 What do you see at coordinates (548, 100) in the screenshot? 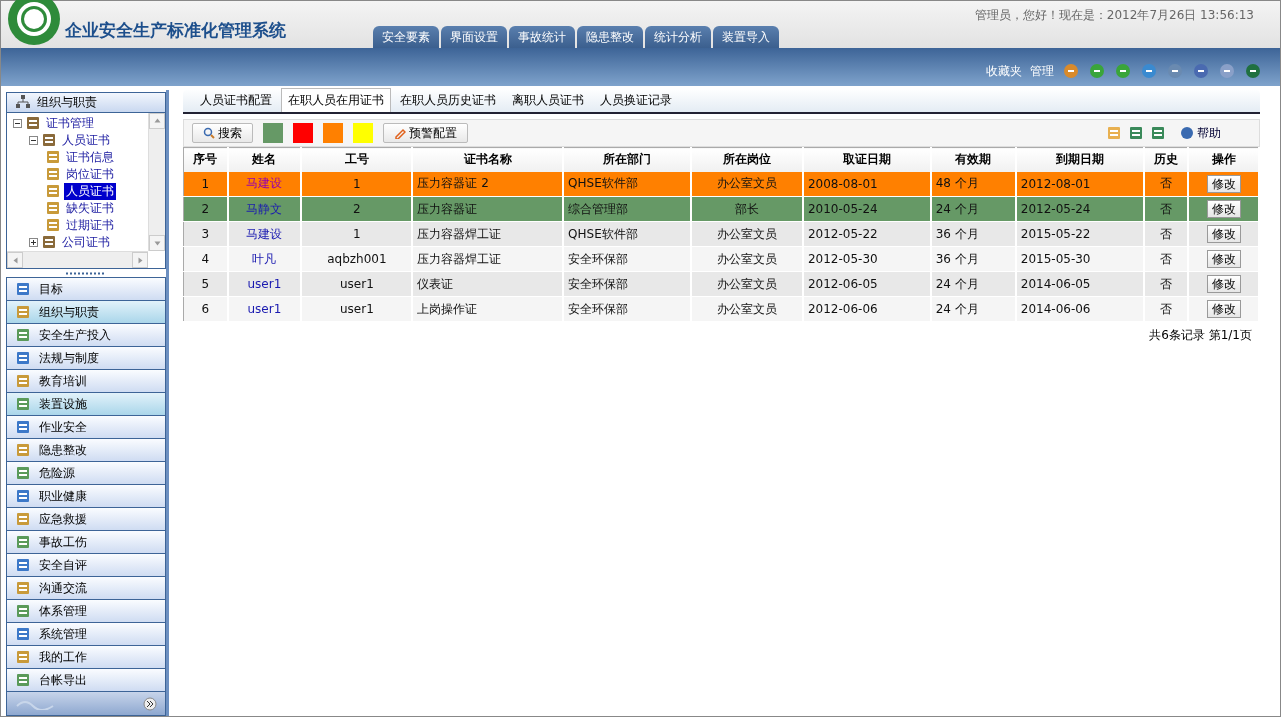
I see `sub-tab: 离职人员证书` at bounding box center [548, 100].